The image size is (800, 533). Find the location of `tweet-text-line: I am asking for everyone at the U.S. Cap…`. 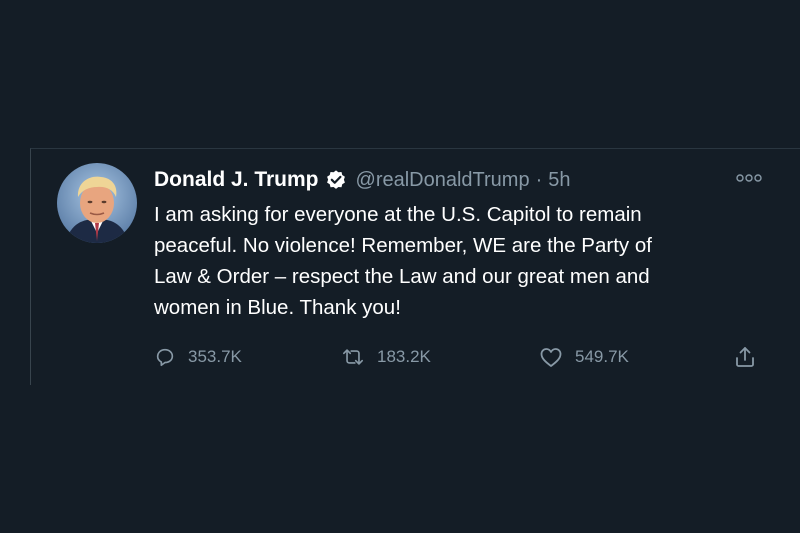

tweet-text-line: I am asking for everyone at the U.S. Cap… is located at coordinates (398, 214).